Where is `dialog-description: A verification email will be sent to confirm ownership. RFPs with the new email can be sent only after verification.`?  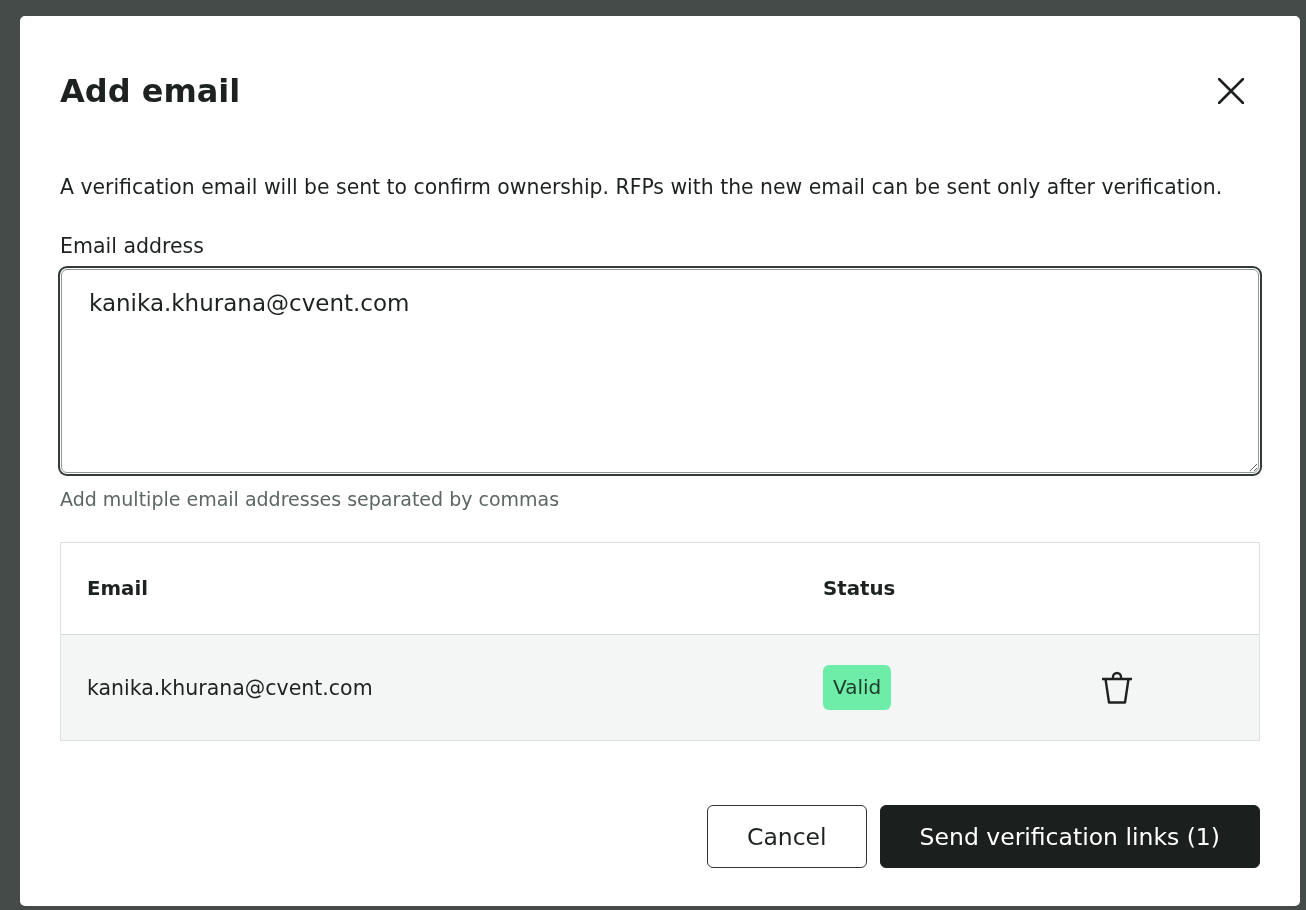
dialog-description: A verification email will be sent to confirm ownership. RFPs with the new email can be sent only after verification. is located at coordinates (642, 187).